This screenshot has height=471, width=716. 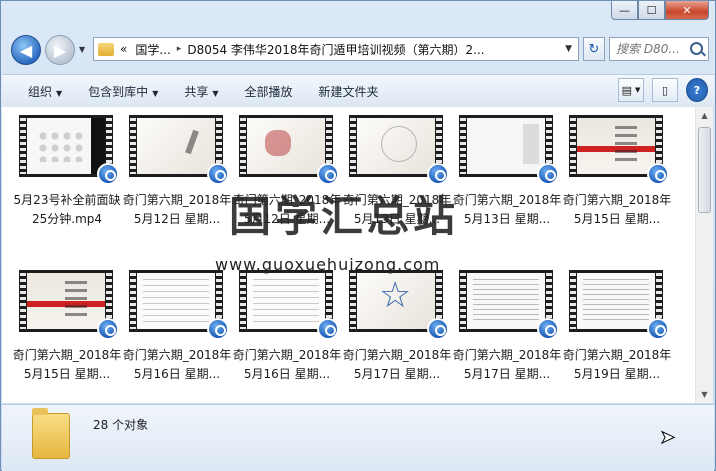 I want to click on preview-pane-icon: ▯, so click(x=665, y=90).